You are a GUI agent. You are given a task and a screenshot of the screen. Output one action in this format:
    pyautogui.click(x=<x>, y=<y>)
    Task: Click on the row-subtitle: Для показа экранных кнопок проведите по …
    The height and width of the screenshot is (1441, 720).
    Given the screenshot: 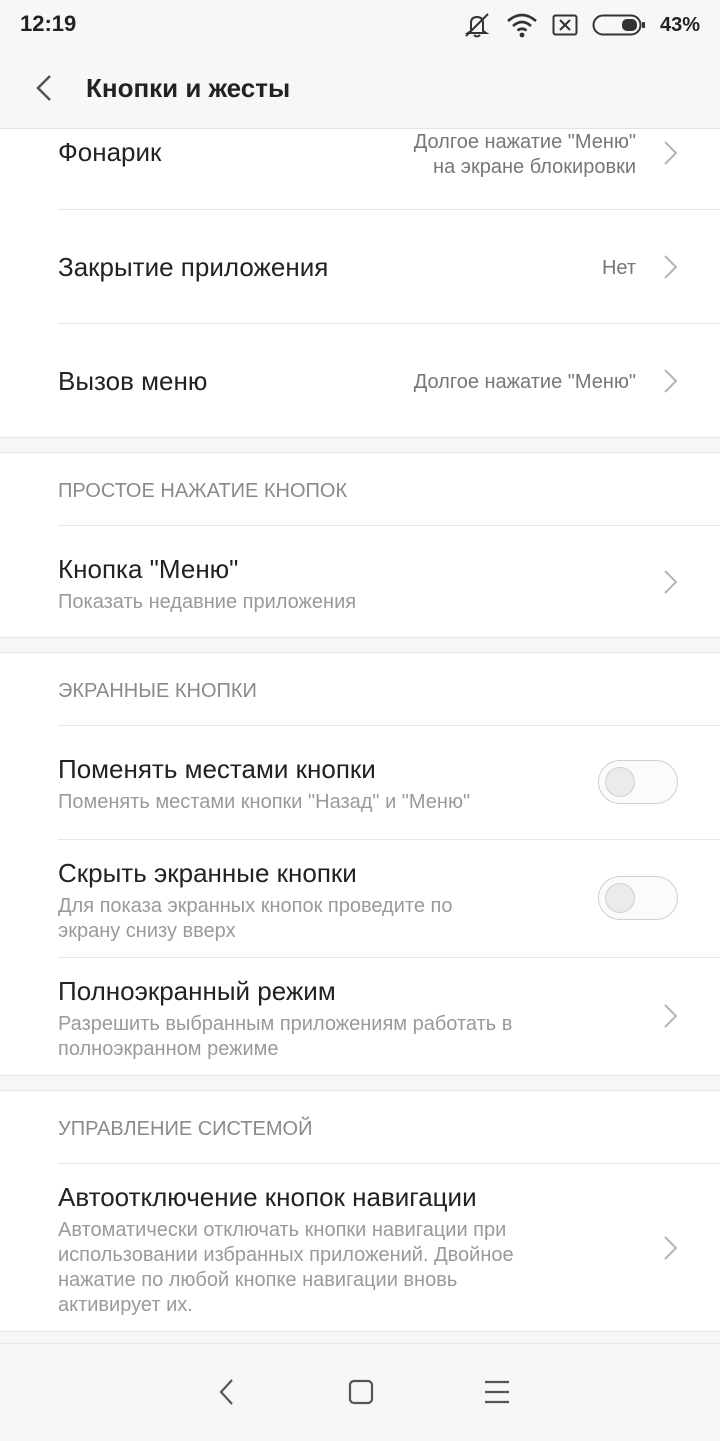 What is the action you would take?
    pyautogui.click(x=255, y=919)
    